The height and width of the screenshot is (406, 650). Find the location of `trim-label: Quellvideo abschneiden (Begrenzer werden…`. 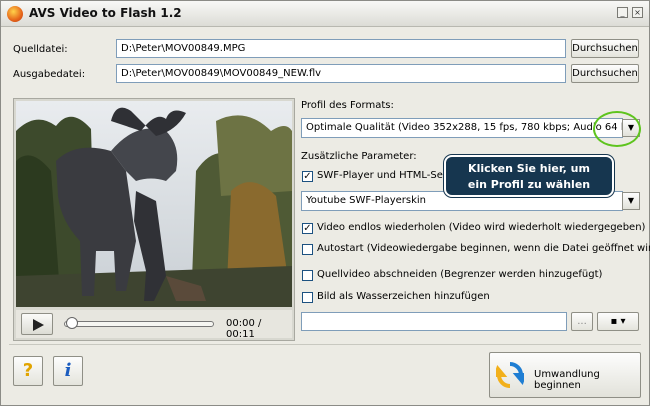

trim-label: Quellvideo abschneiden (Begrenzer werden… is located at coordinates (460, 274).